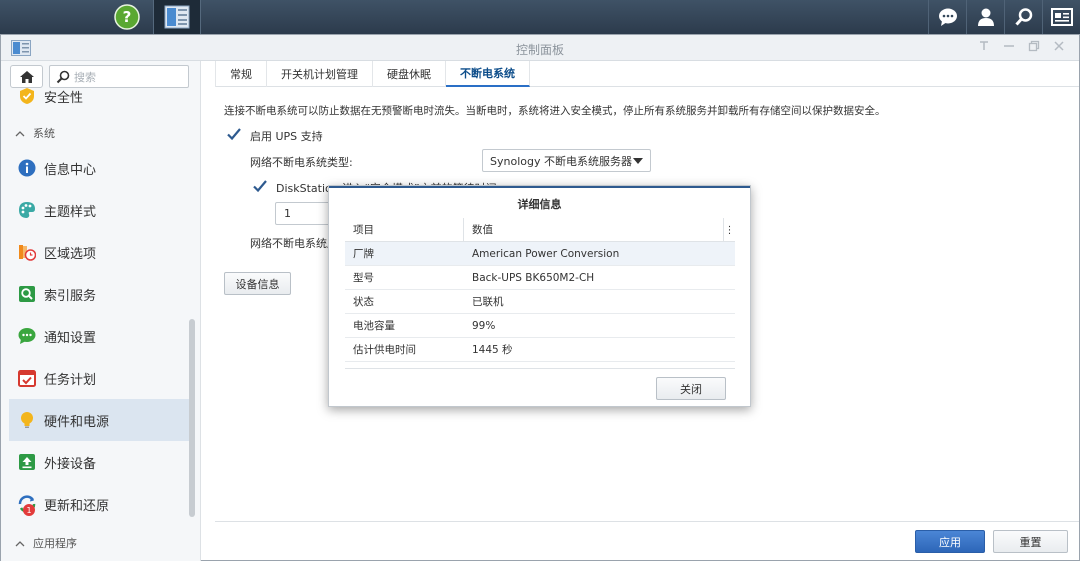 The height and width of the screenshot is (561, 1080). What do you see at coordinates (647, 74) in the screenshot?
I see `tab-bar: 常规 开关机计划管理 硬盘休眠 不断电系统` at bounding box center [647, 74].